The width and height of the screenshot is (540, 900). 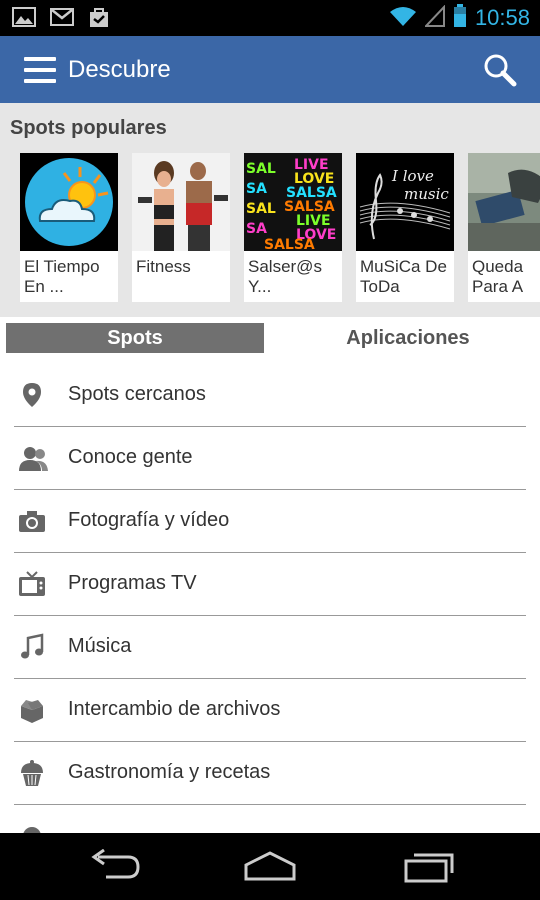 I want to click on gallery-notification-icon, so click(x=24, y=19).